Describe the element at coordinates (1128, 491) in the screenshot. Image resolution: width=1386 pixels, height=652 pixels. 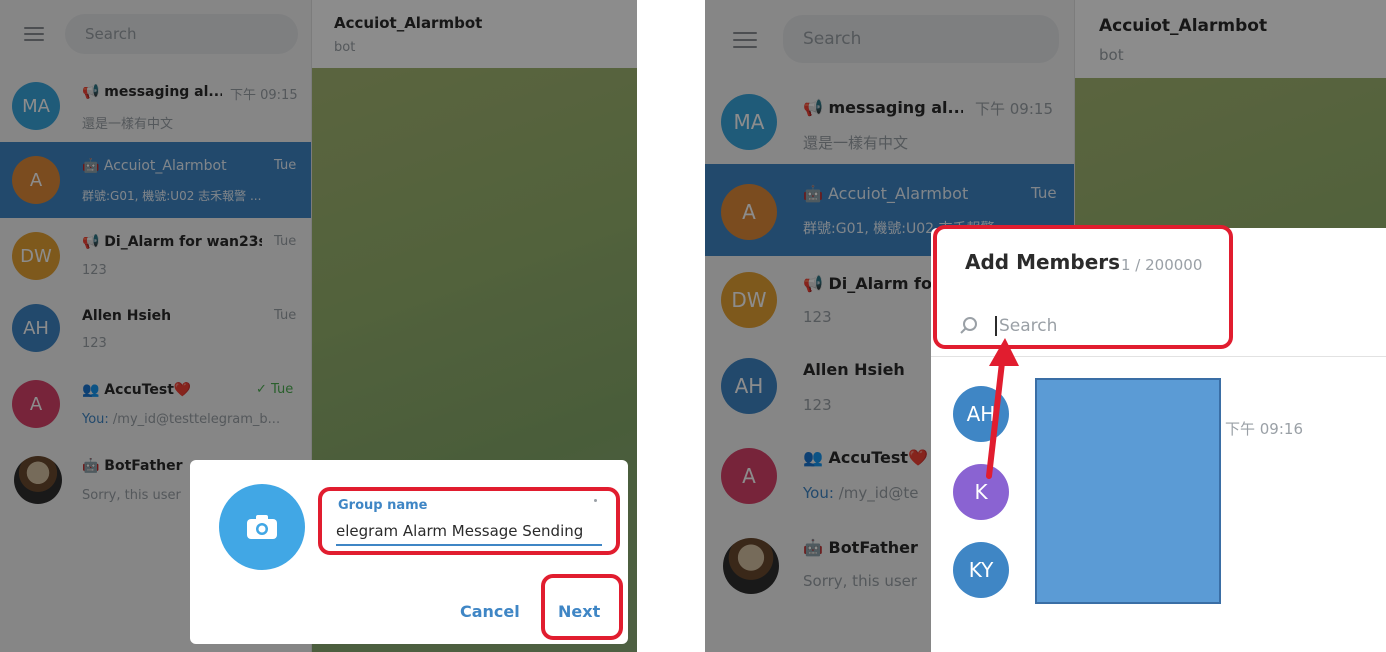
I see `redacted-member-names` at that location.